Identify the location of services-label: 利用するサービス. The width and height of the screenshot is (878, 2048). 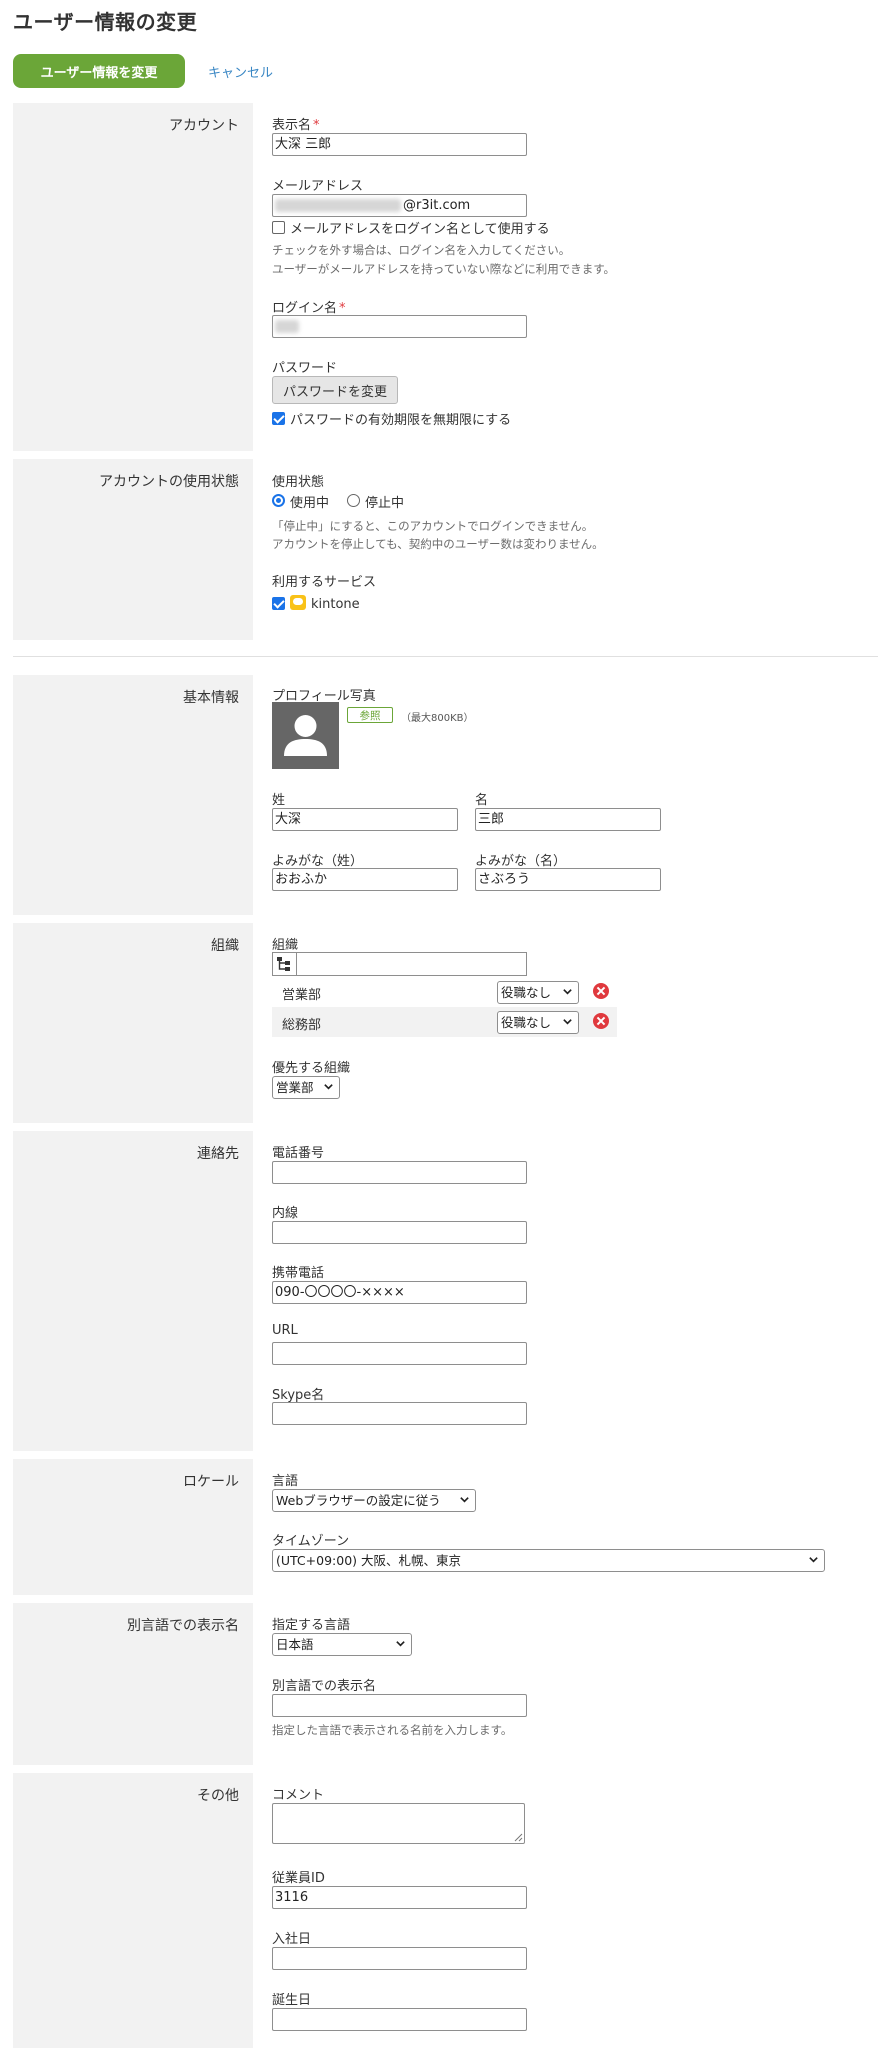
(324, 582).